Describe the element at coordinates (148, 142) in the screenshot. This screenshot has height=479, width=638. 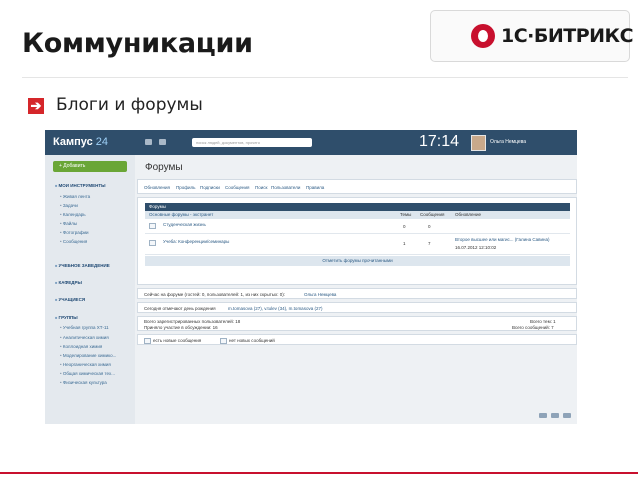
I see `mail-icon` at that location.